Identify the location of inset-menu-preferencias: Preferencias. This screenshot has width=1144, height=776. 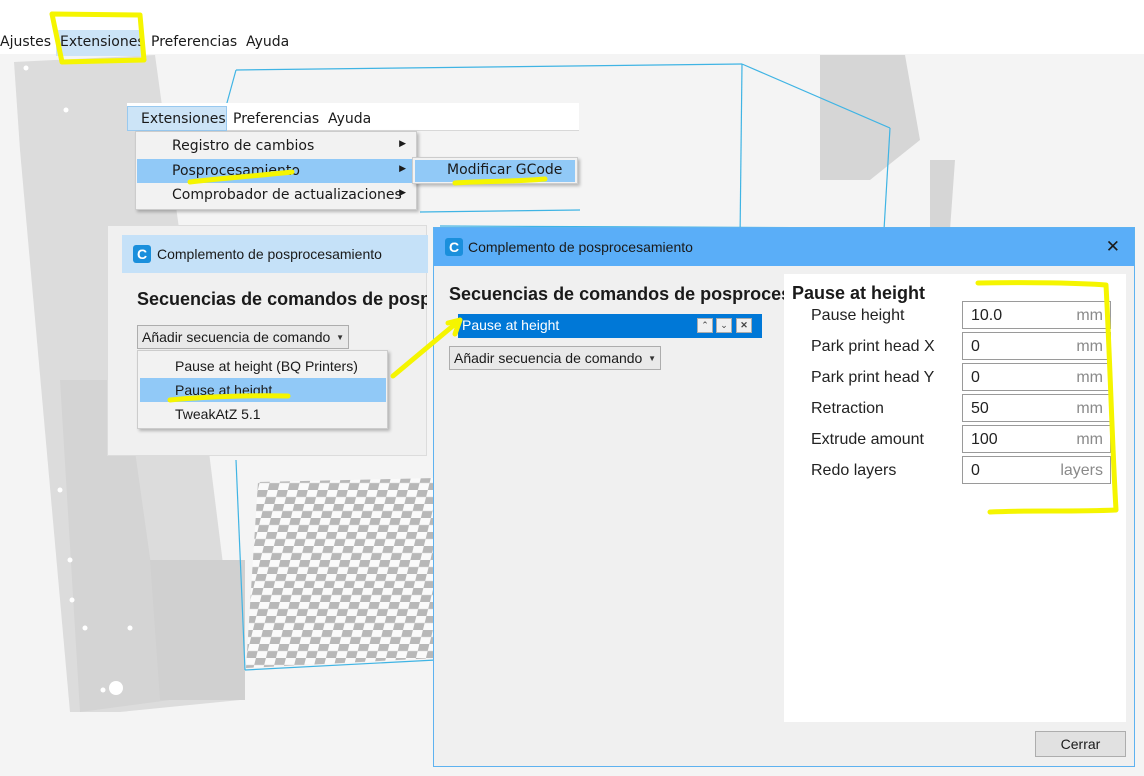
(276, 119).